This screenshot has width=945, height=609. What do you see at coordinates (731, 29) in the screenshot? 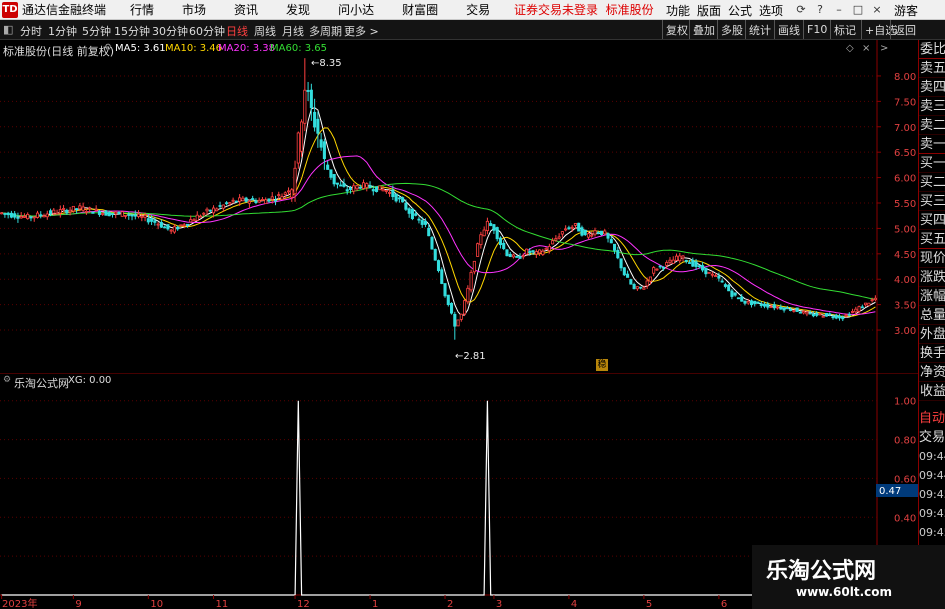
I see `multi-stock-button: 多股` at bounding box center [731, 29].